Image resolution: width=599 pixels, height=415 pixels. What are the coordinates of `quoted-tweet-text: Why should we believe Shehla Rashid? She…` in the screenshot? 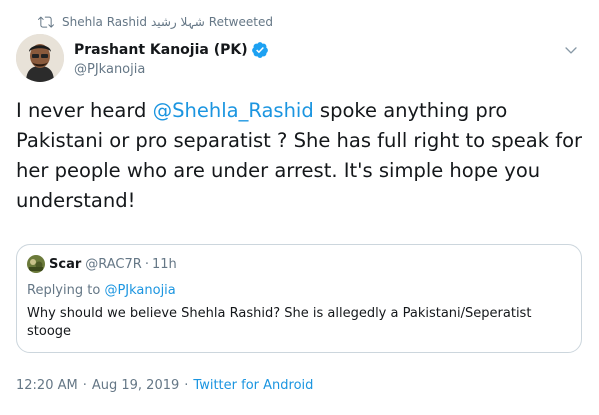 It's located at (279, 322).